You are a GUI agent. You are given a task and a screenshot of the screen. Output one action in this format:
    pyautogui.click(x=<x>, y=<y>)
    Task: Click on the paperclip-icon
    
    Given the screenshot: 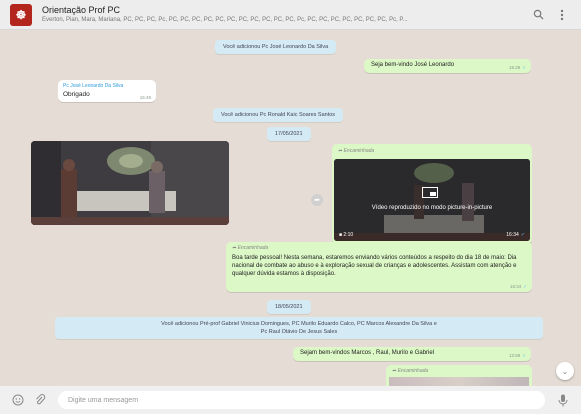 What is the action you would take?
    pyautogui.click(x=40, y=400)
    